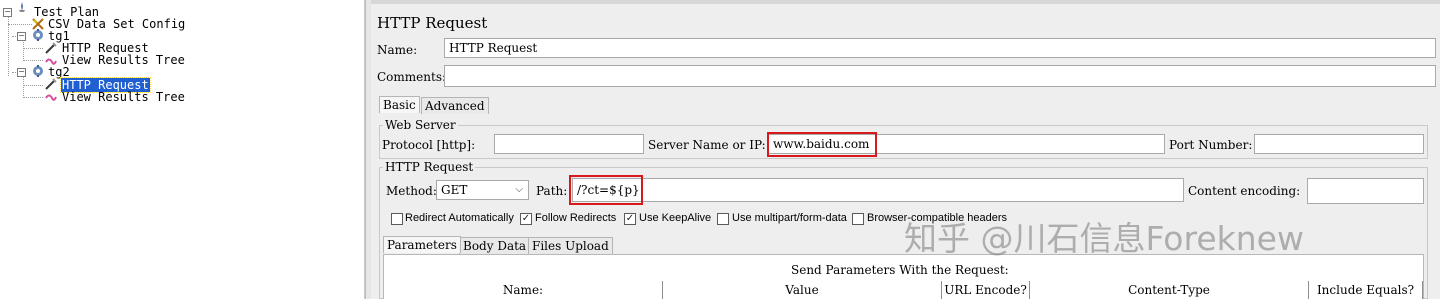  What do you see at coordinates (723, 219) in the screenshot?
I see `use-multipart-checkbox` at bounding box center [723, 219].